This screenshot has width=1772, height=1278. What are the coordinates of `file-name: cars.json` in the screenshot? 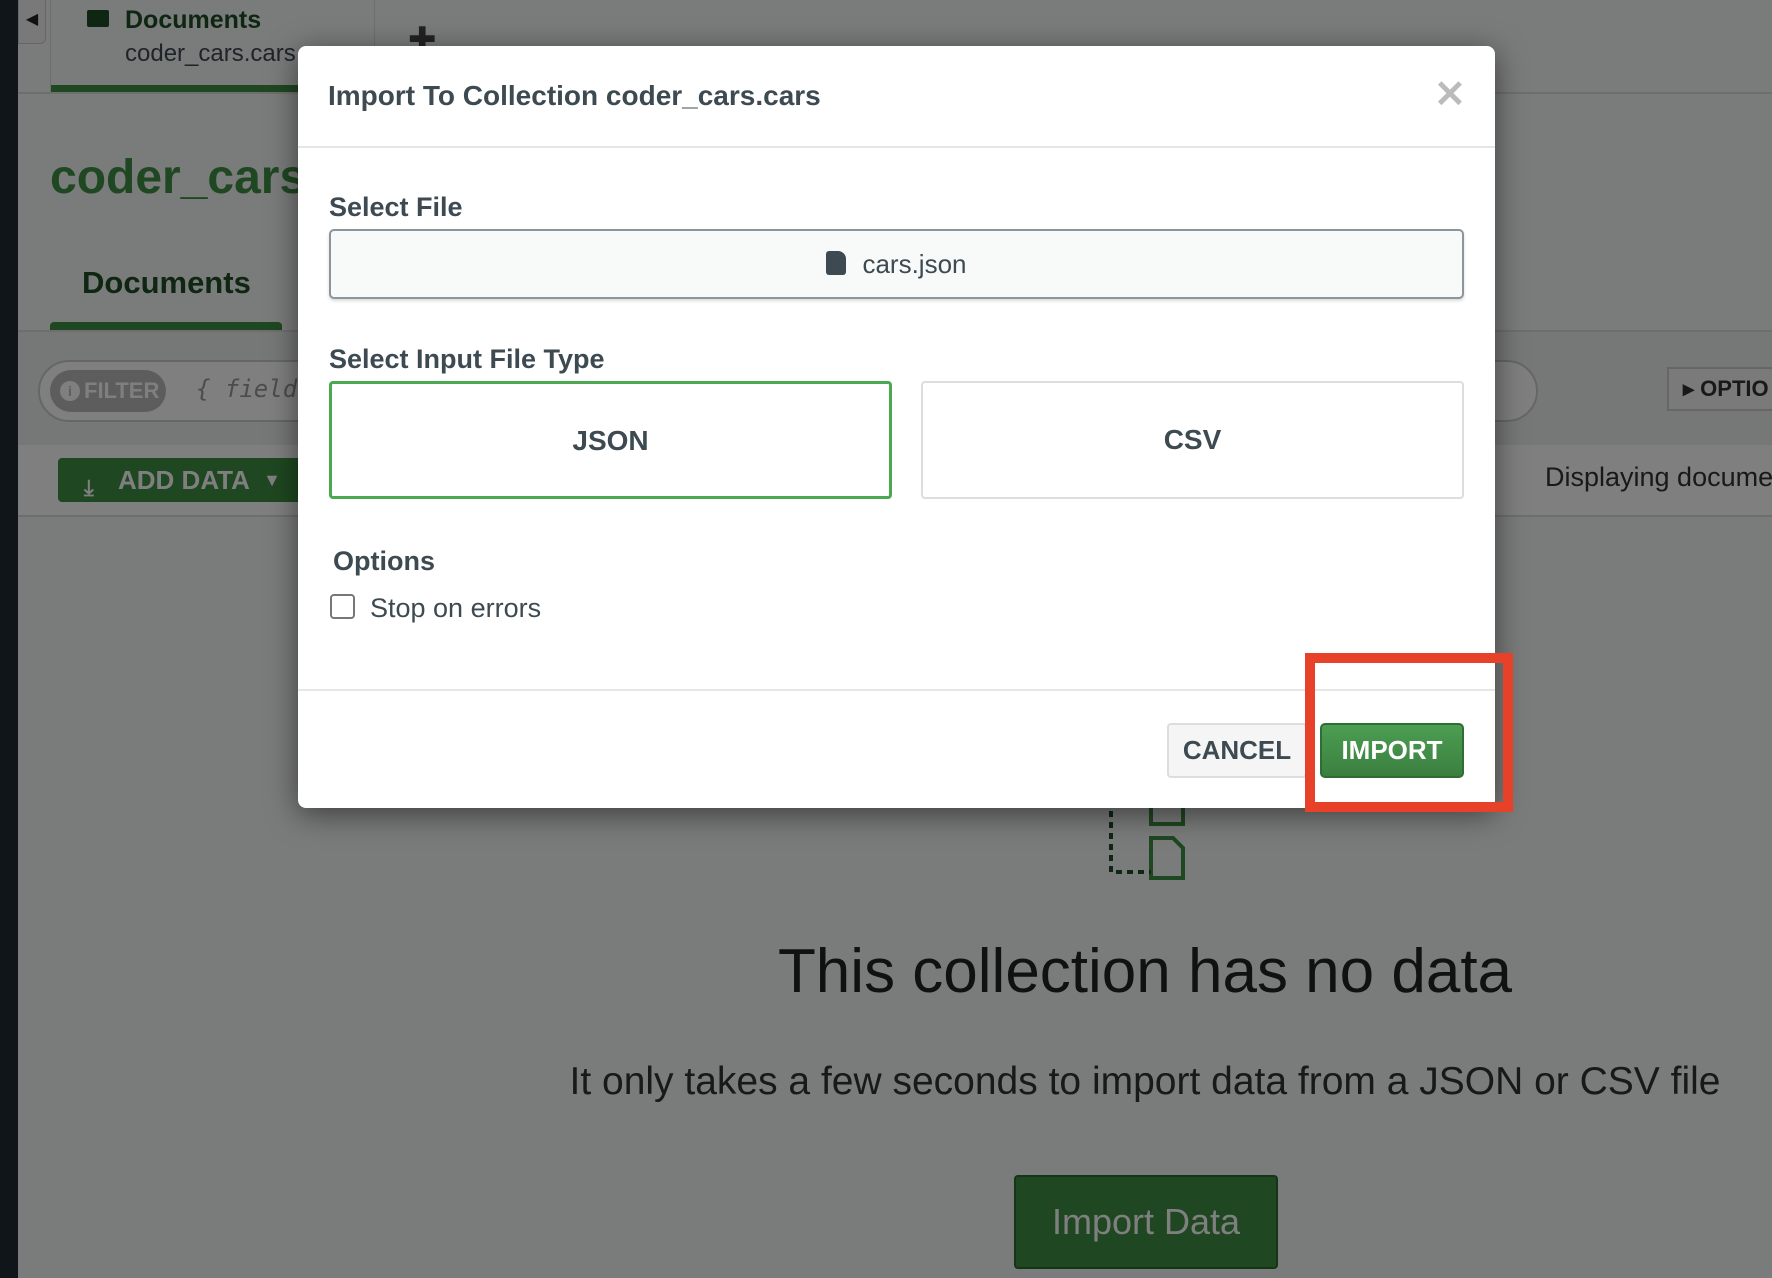 It's located at (914, 264).